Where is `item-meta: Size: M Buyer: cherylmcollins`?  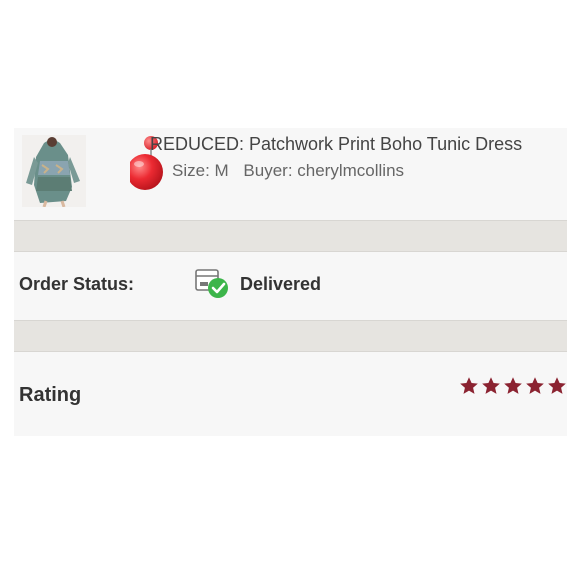 item-meta: Size: M Buyer: cherylmcollins is located at coordinates (288, 171).